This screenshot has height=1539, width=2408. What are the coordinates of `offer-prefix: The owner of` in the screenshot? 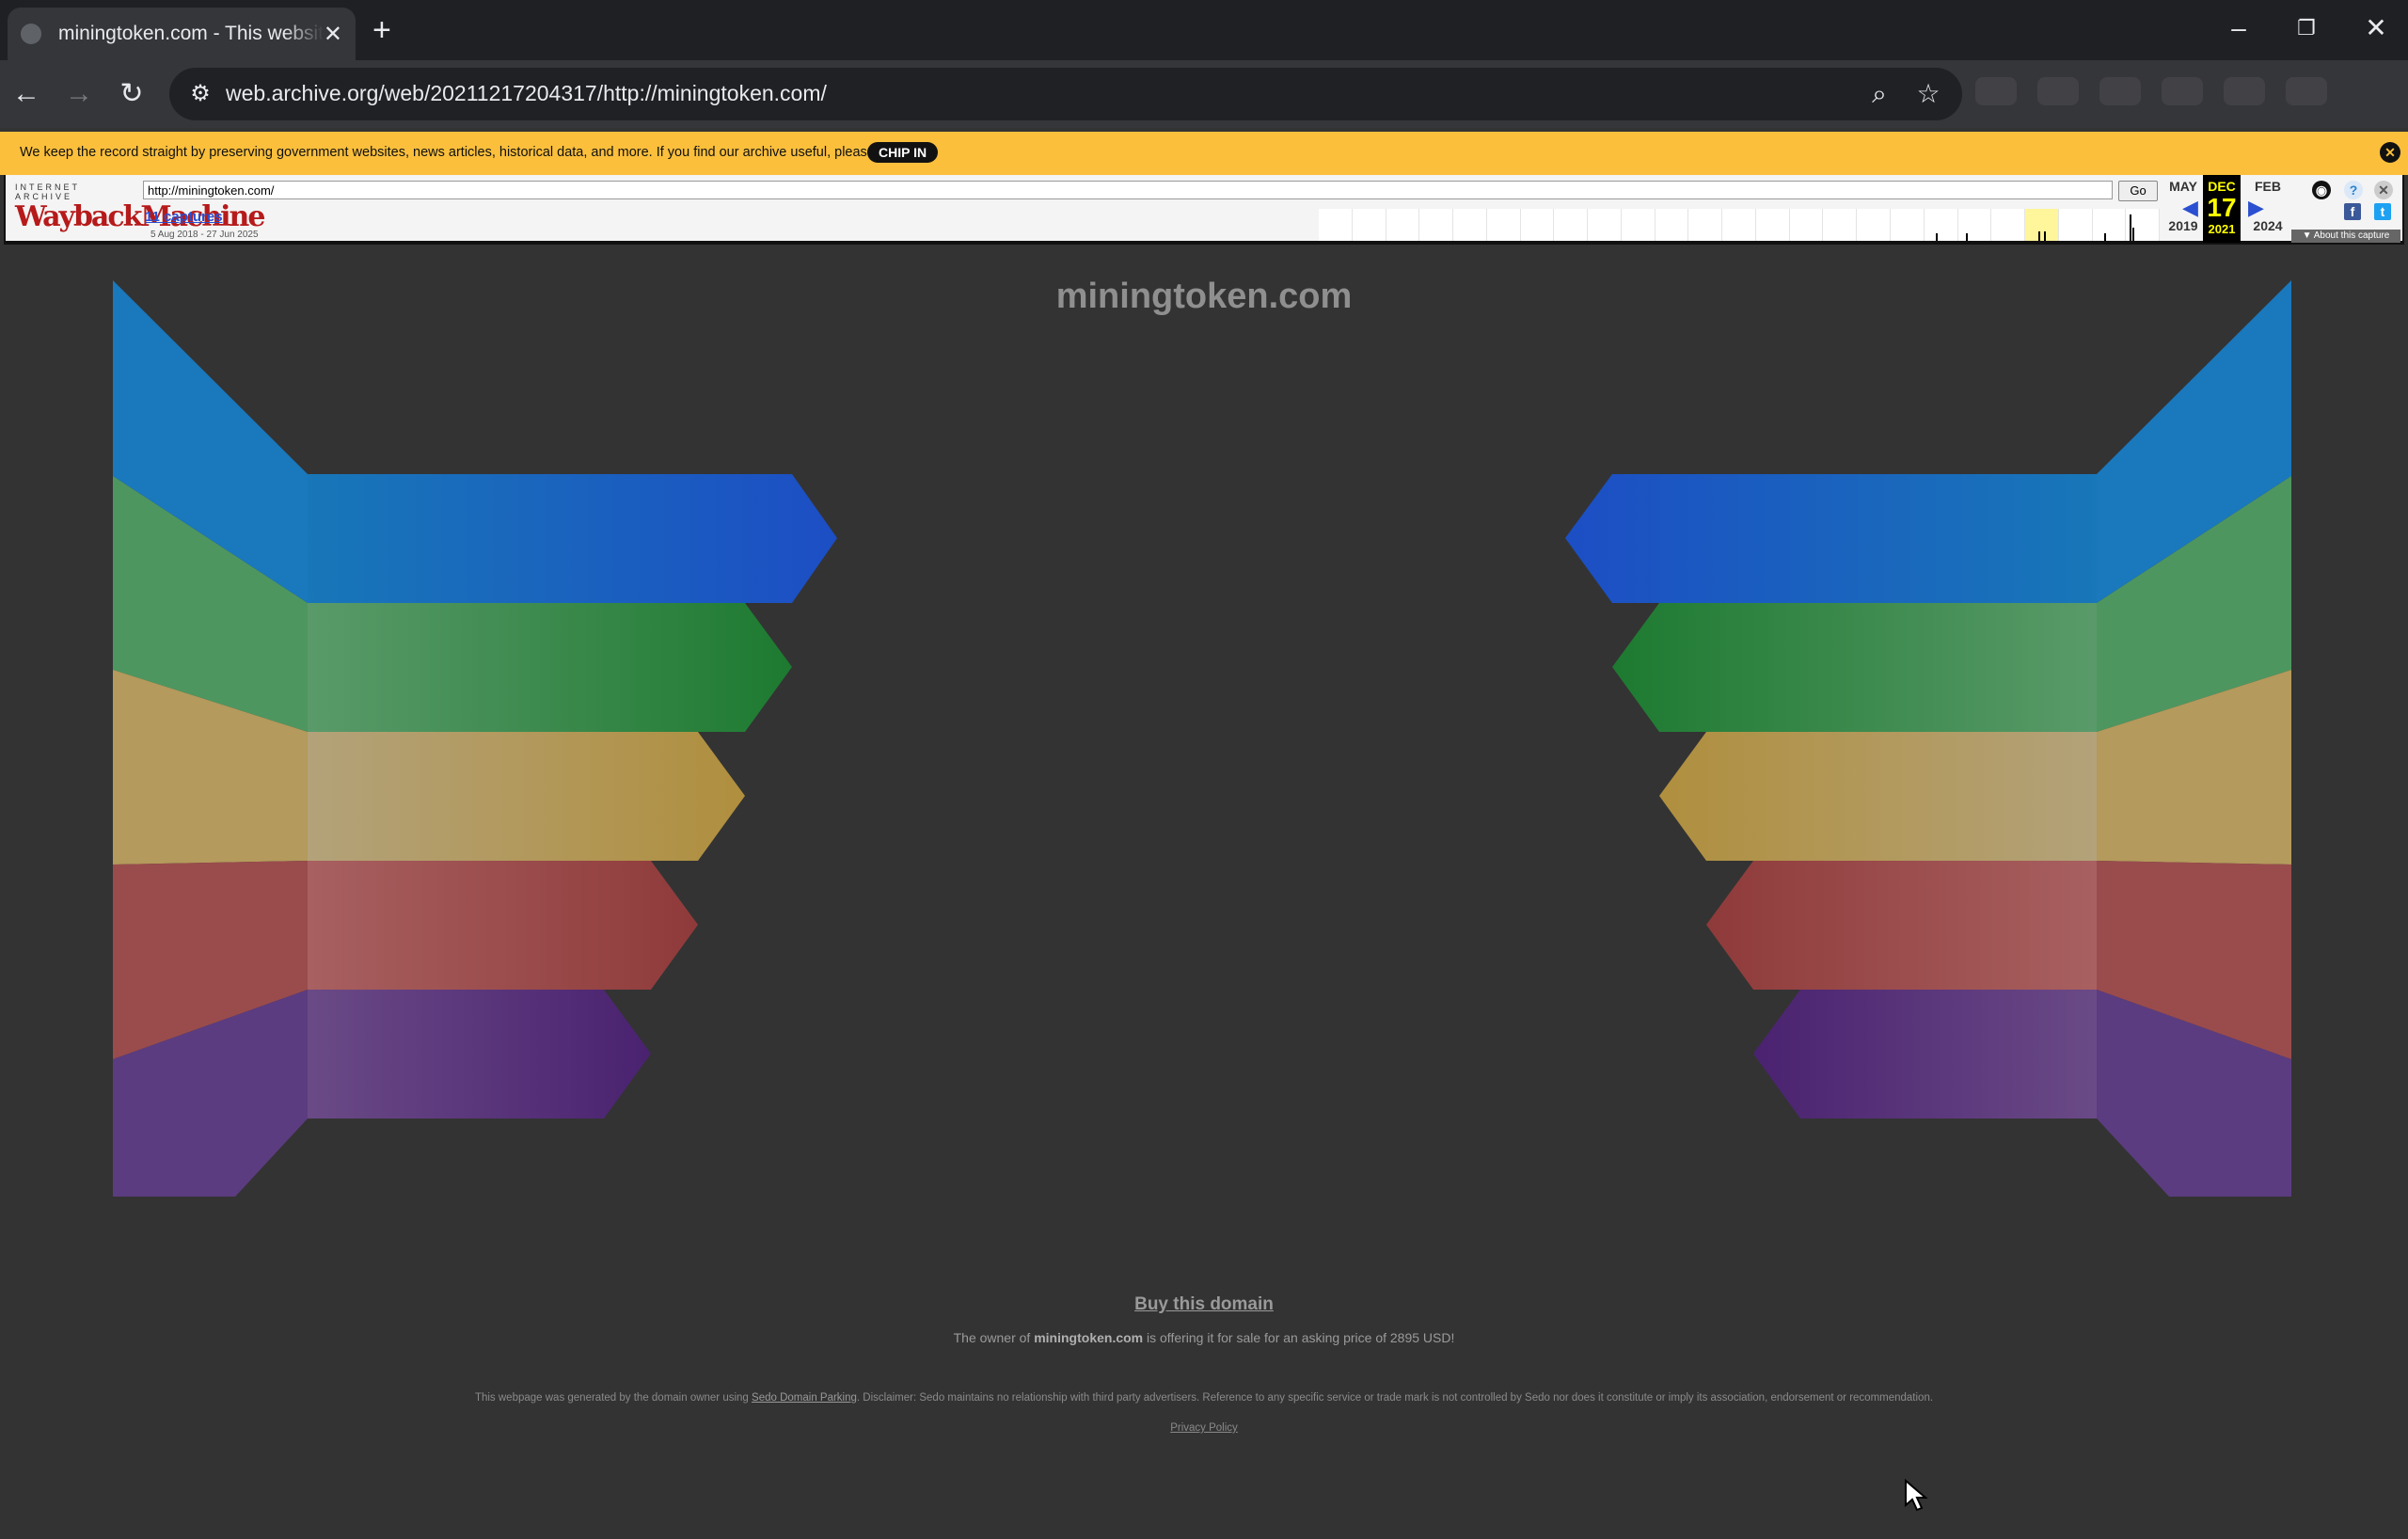 It's located at (992, 1337).